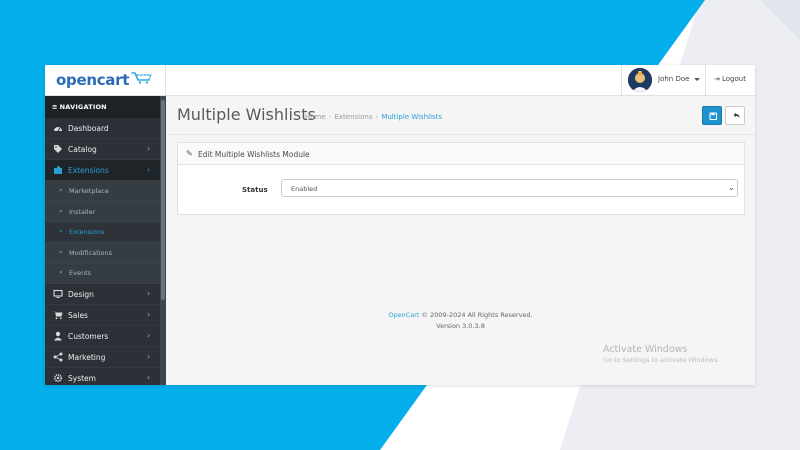 This screenshot has height=450, width=800. I want to click on divider, so click(460, 134).